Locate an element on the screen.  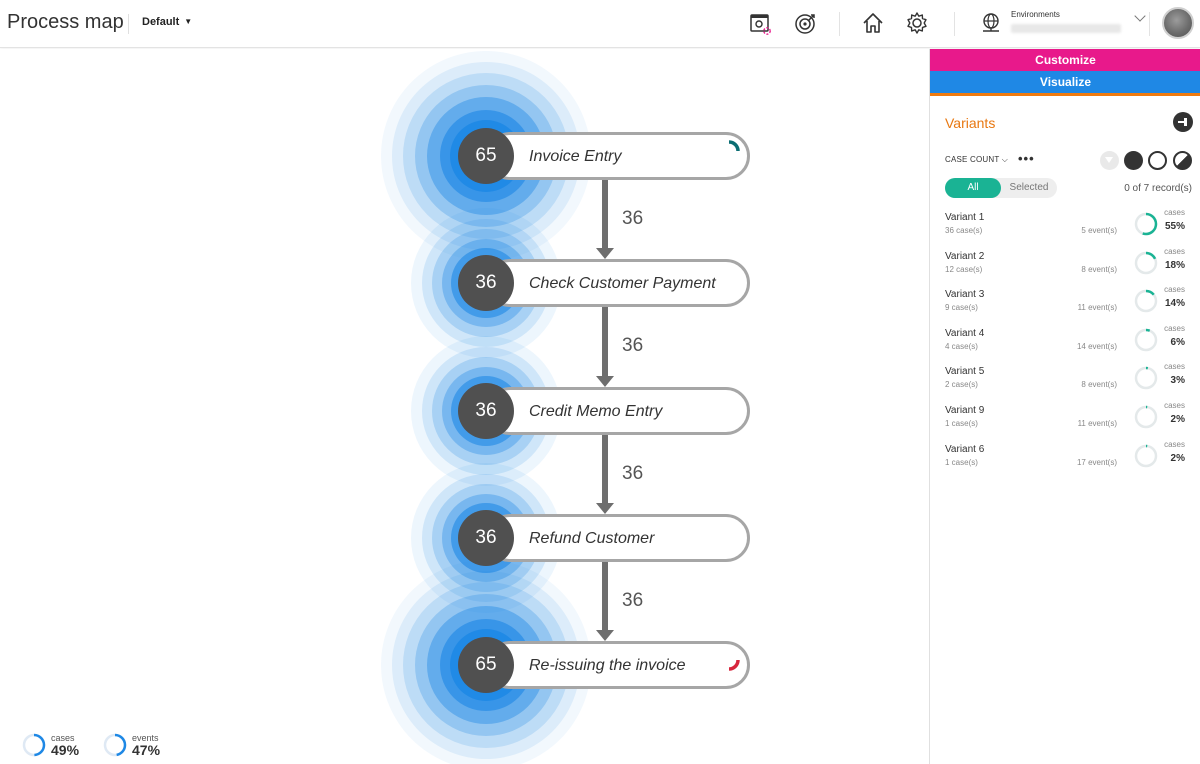
variant-percentage: 3% is located at coordinates (1177, 381).